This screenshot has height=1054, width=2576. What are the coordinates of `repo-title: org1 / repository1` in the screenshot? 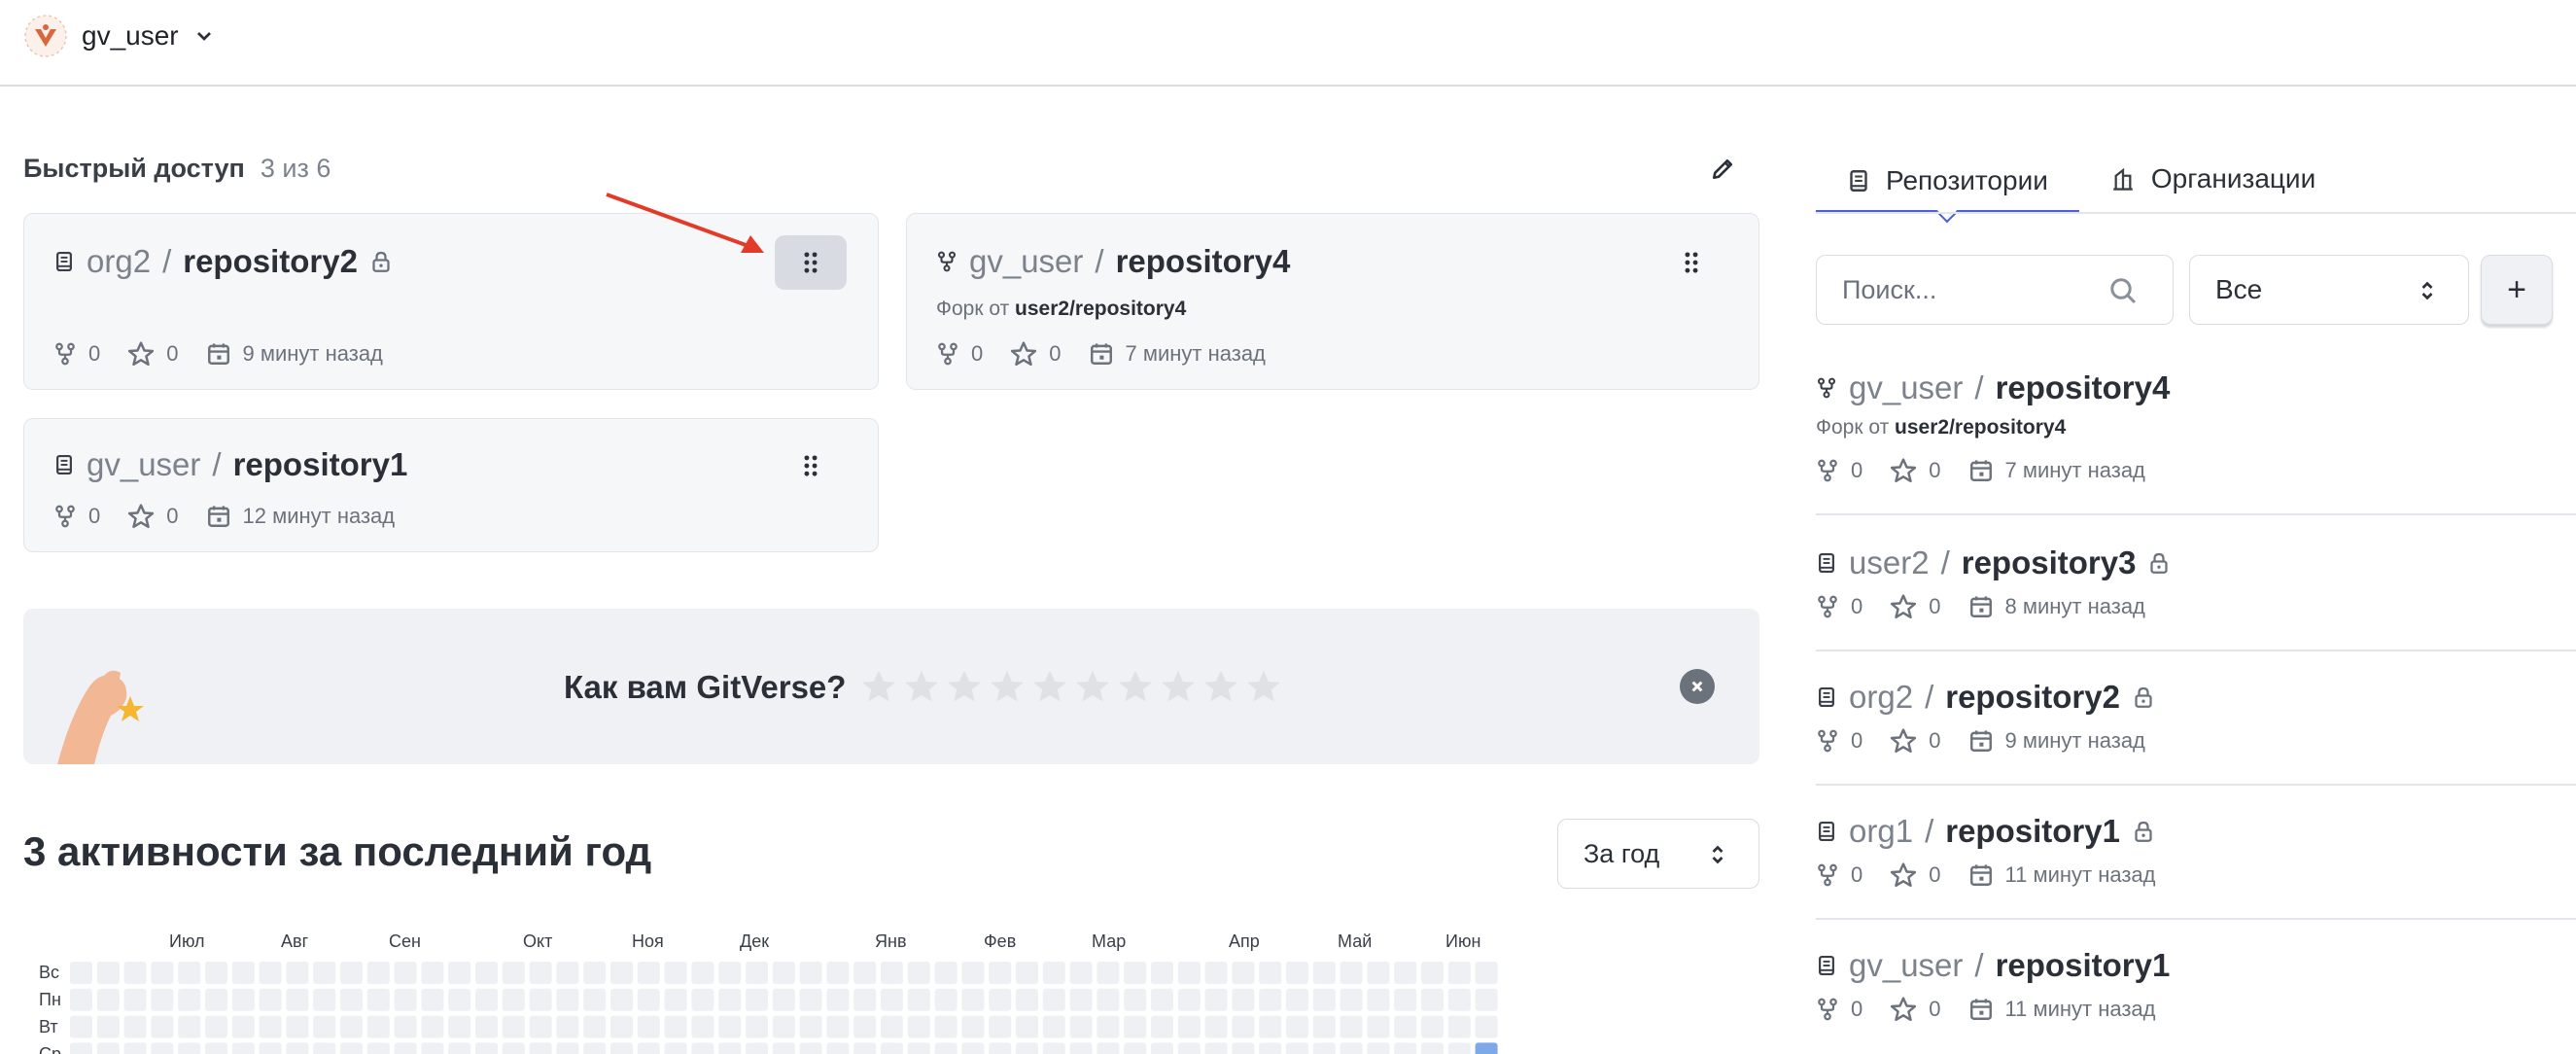 It's located at (1986, 832).